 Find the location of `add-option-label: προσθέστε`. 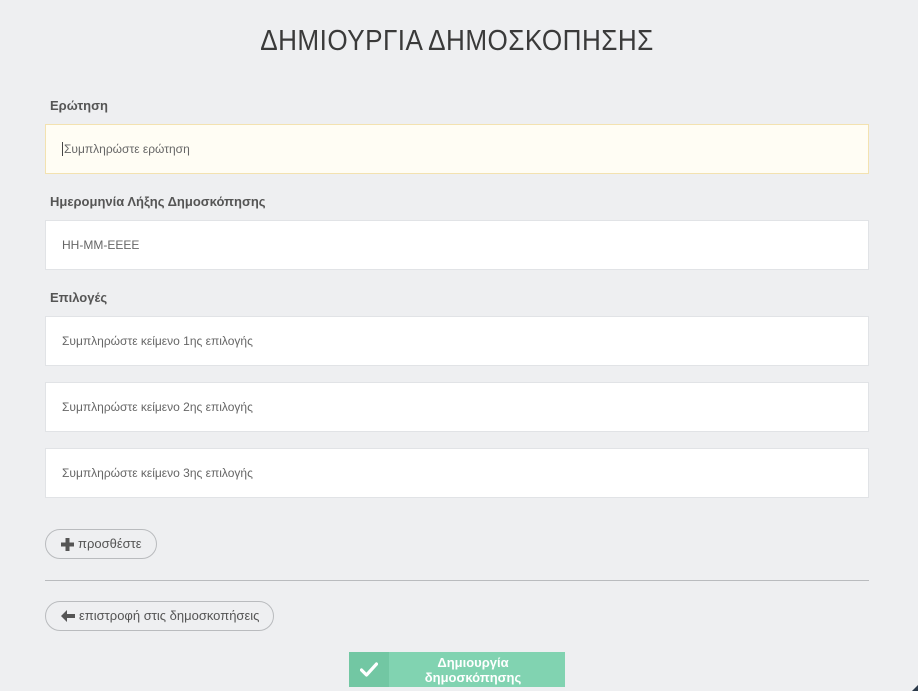

add-option-label: προσθέστε is located at coordinates (110, 543).